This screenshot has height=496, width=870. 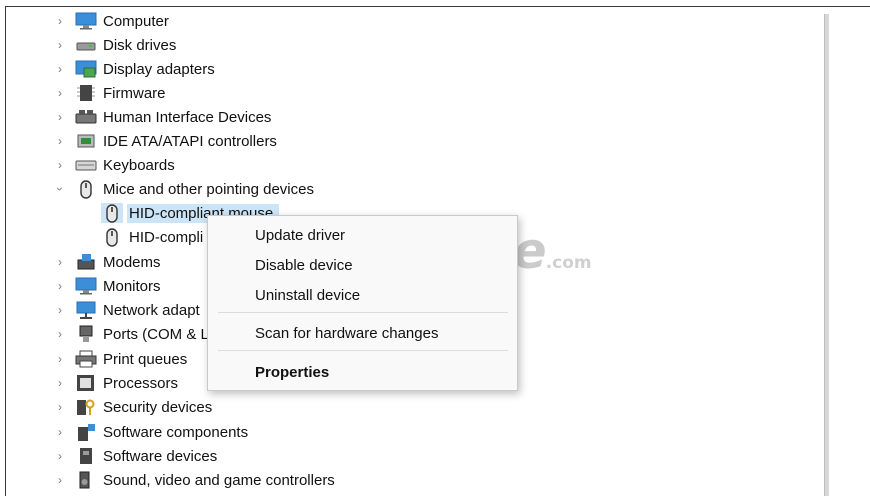 I want to click on keyboard-icon, so click(x=86, y=165).